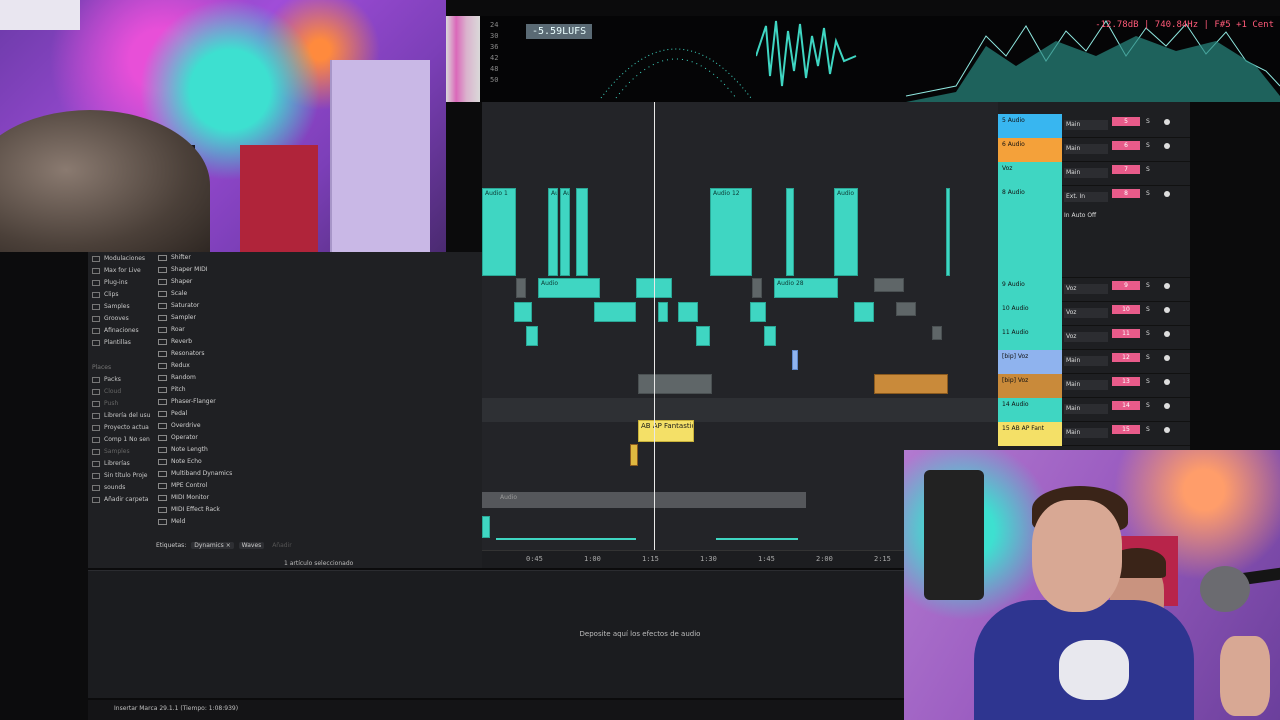 The width and height of the screenshot is (1280, 720). I want to click on audio-clip: Audio 12, so click(731, 232).